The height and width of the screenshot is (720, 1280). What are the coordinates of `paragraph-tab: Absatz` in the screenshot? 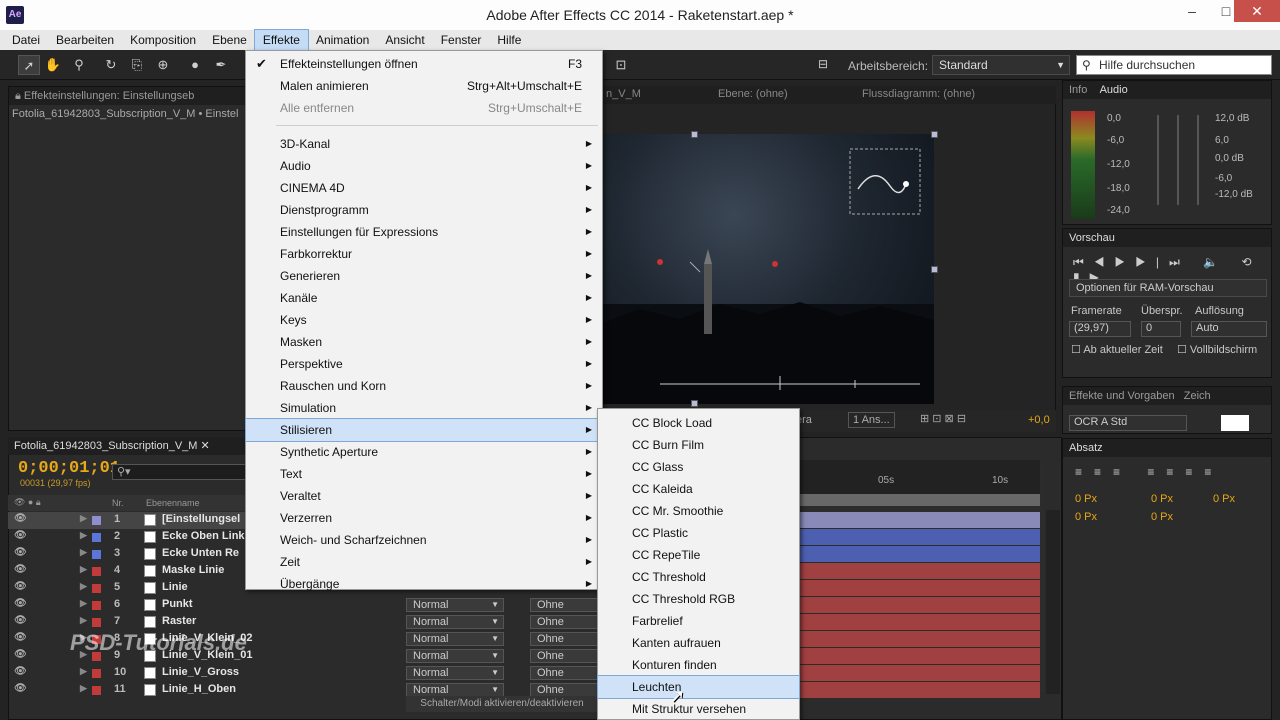 It's located at (1167, 448).